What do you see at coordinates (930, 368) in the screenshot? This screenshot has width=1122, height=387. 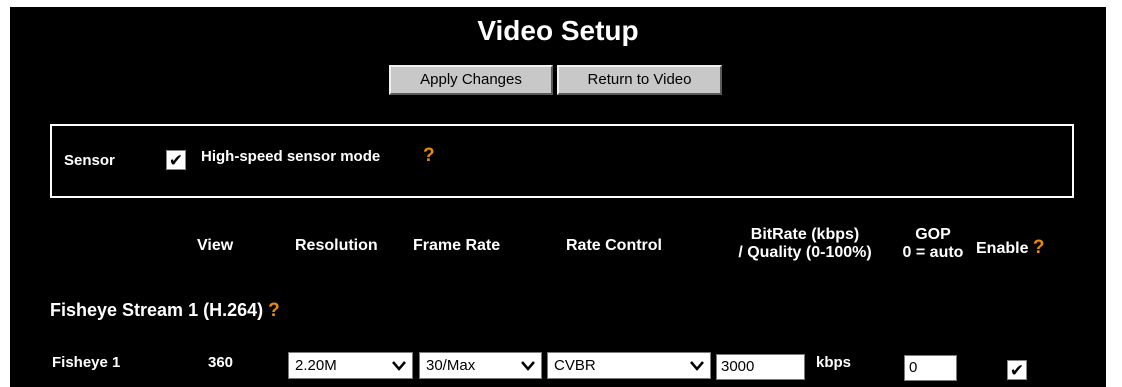 I see `gop-input: 0` at bounding box center [930, 368].